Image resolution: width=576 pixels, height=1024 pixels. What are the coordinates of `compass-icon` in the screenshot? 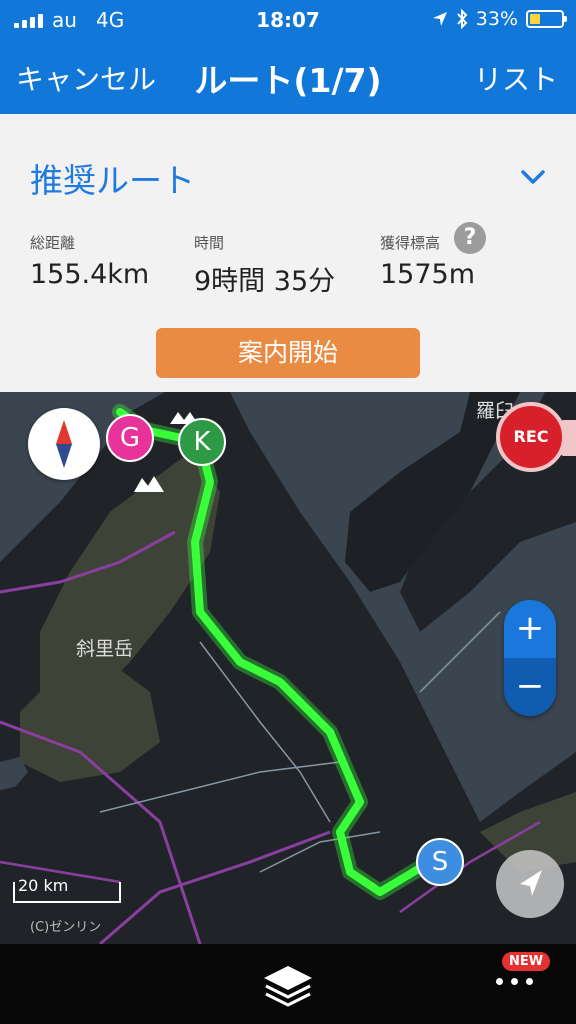 It's located at (64, 444).